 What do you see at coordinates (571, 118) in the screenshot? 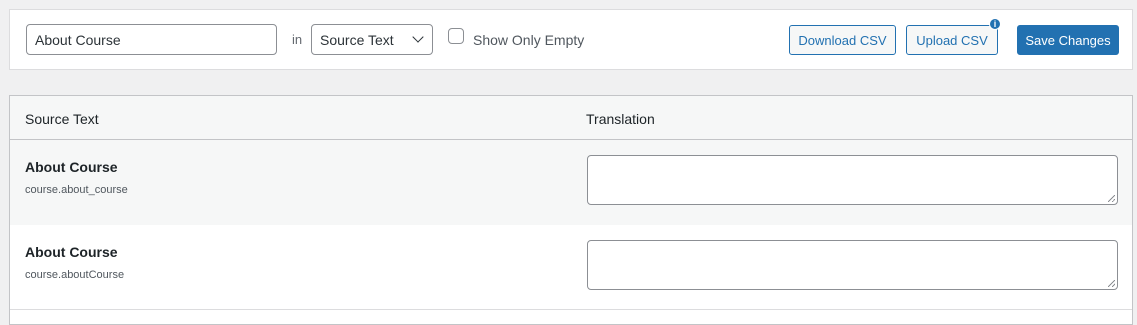
I see `table-header: Source Text Translation` at bounding box center [571, 118].